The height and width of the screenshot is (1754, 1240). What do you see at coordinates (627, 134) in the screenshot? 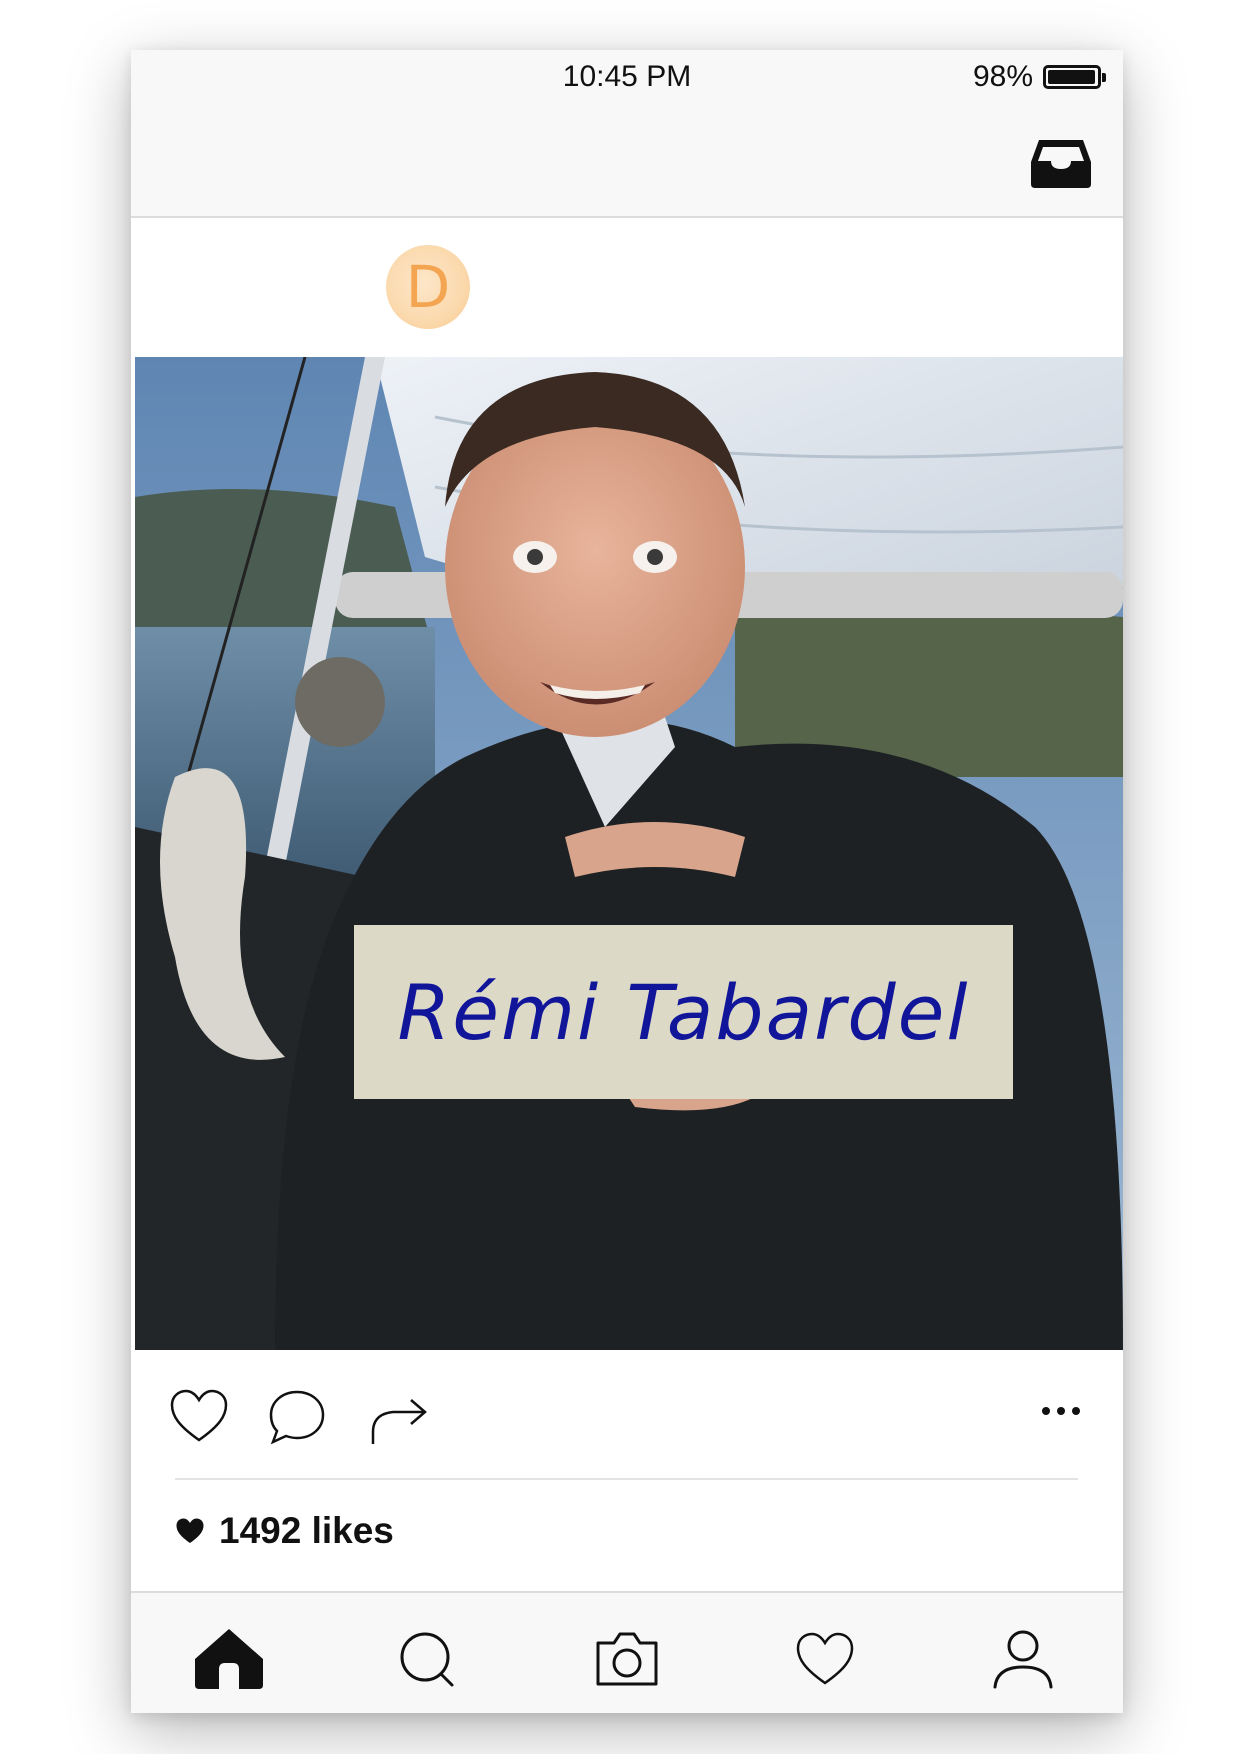
I see `top-bar: 10:45 PM 98%` at bounding box center [627, 134].